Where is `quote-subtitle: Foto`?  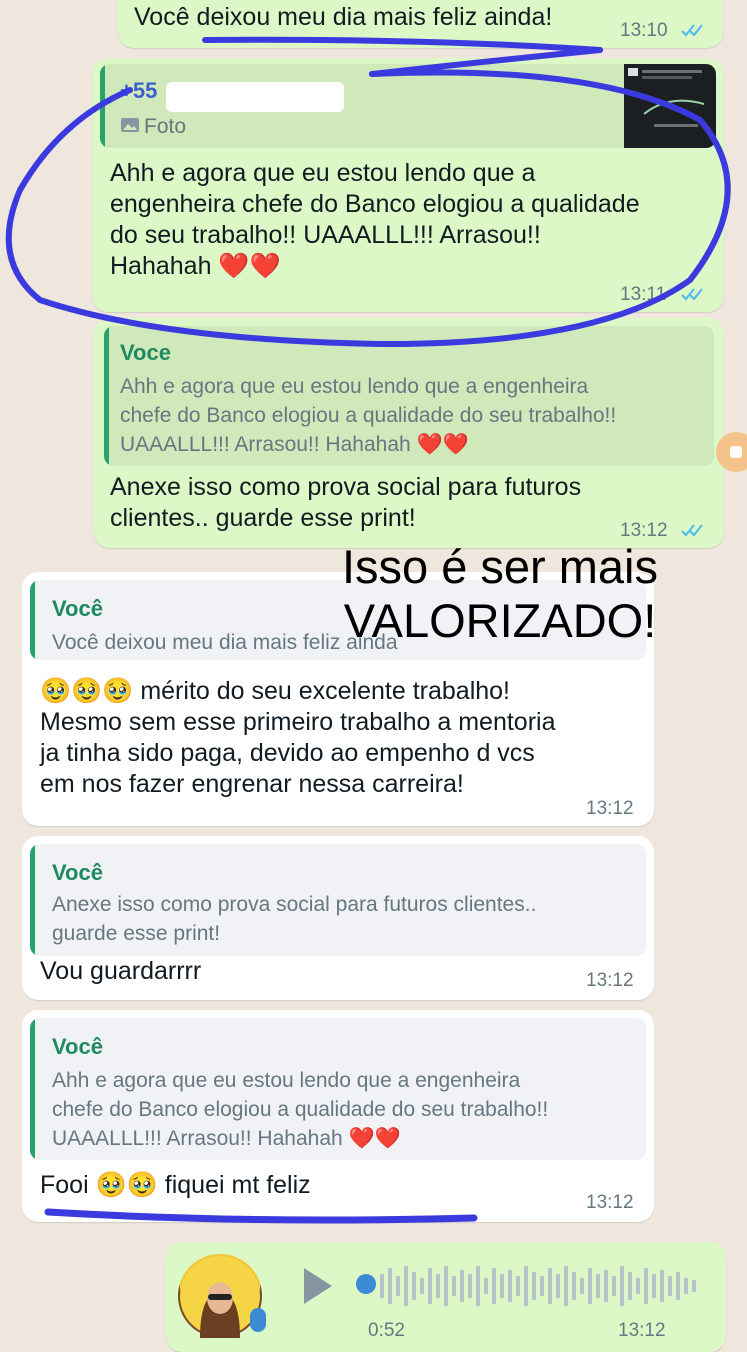
quote-subtitle: Foto is located at coordinates (165, 126).